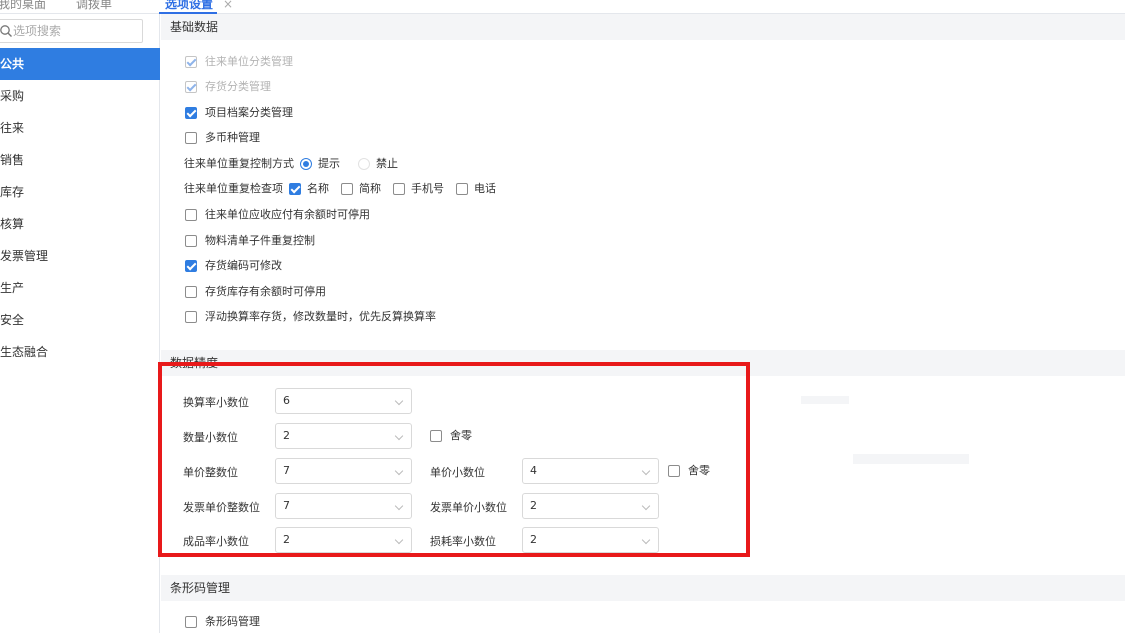  What do you see at coordinates (239, 113) in the screenshot?
I see `option-project-category: 项目档案分类管理` at bounding box center [239, 113].